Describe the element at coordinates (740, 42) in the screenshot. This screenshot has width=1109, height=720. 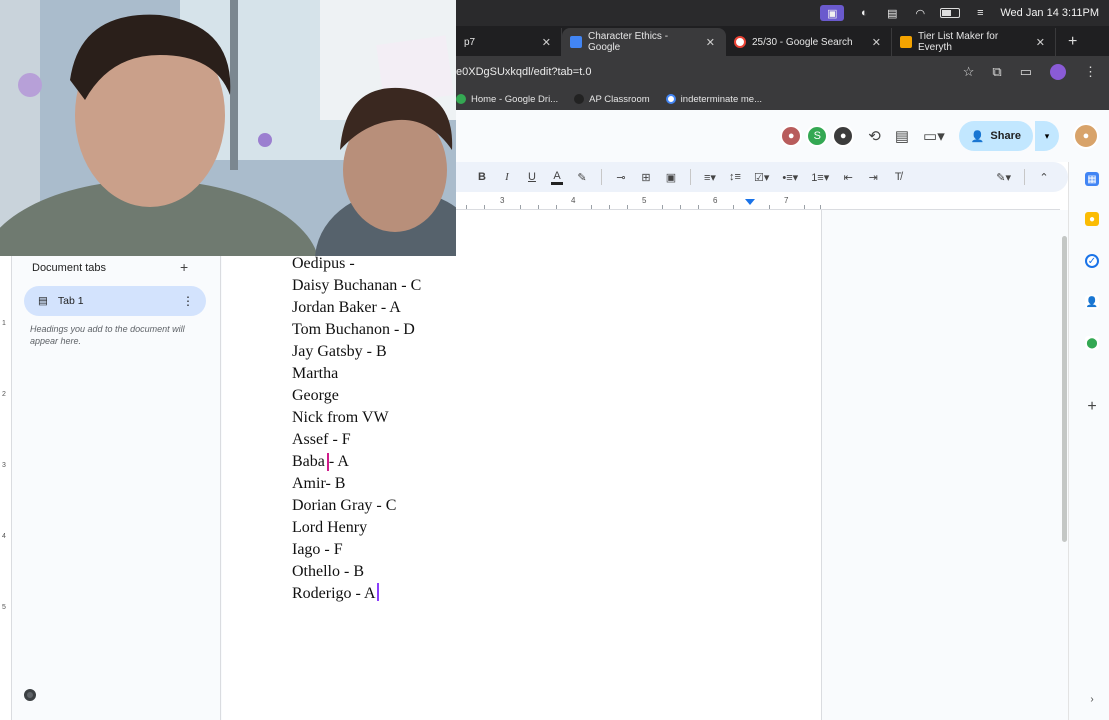
I see `google-icon` at that location.